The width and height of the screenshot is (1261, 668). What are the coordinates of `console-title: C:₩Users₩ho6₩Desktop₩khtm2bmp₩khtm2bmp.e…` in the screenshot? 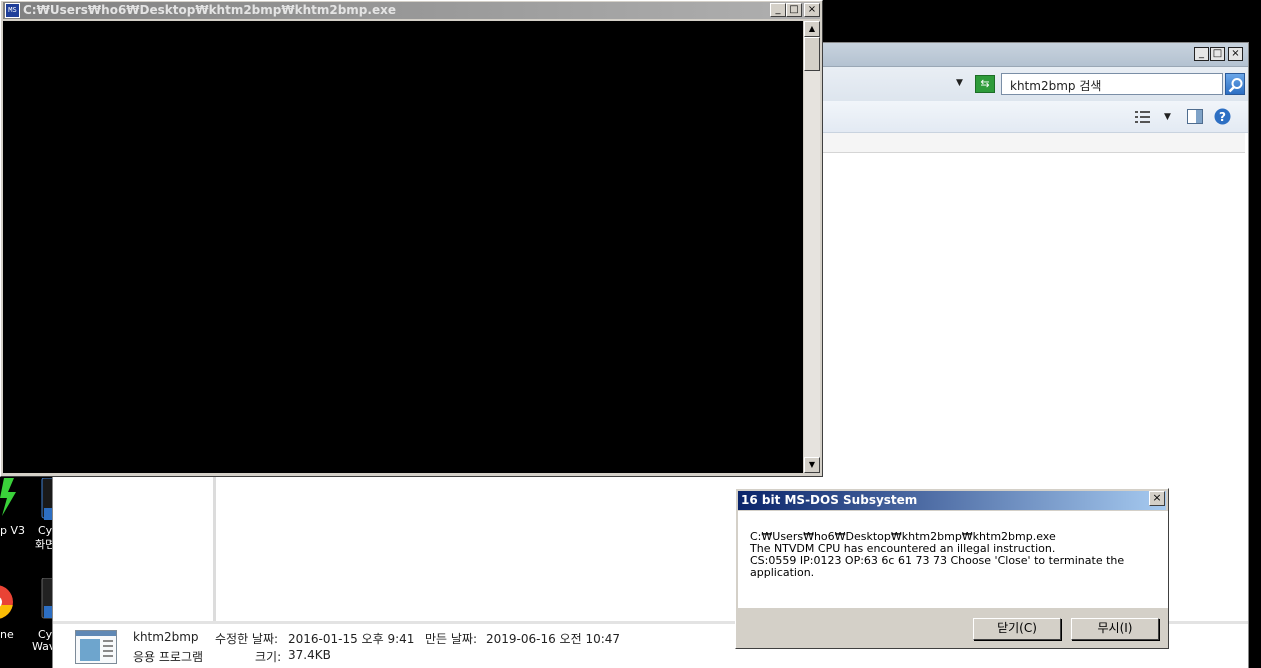 It's located at (209, 10).